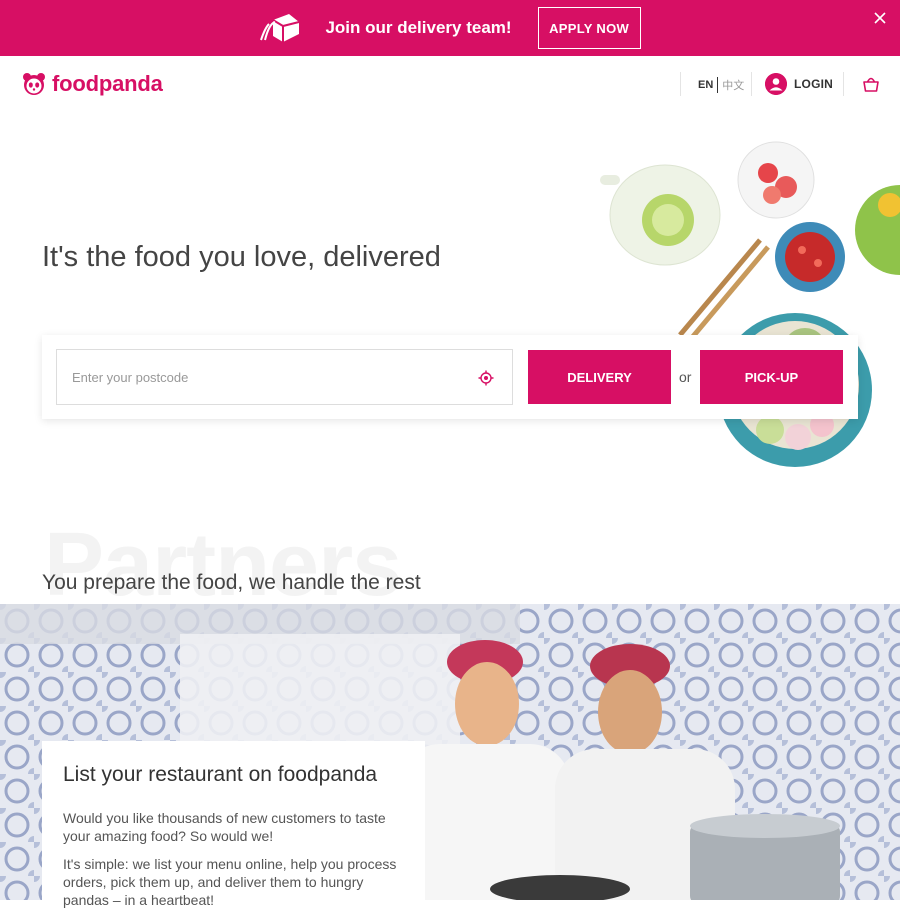  Describe the element at coordinates (721, 85) in the screenshot. I see `language-switcher: EN 中文` at that location.